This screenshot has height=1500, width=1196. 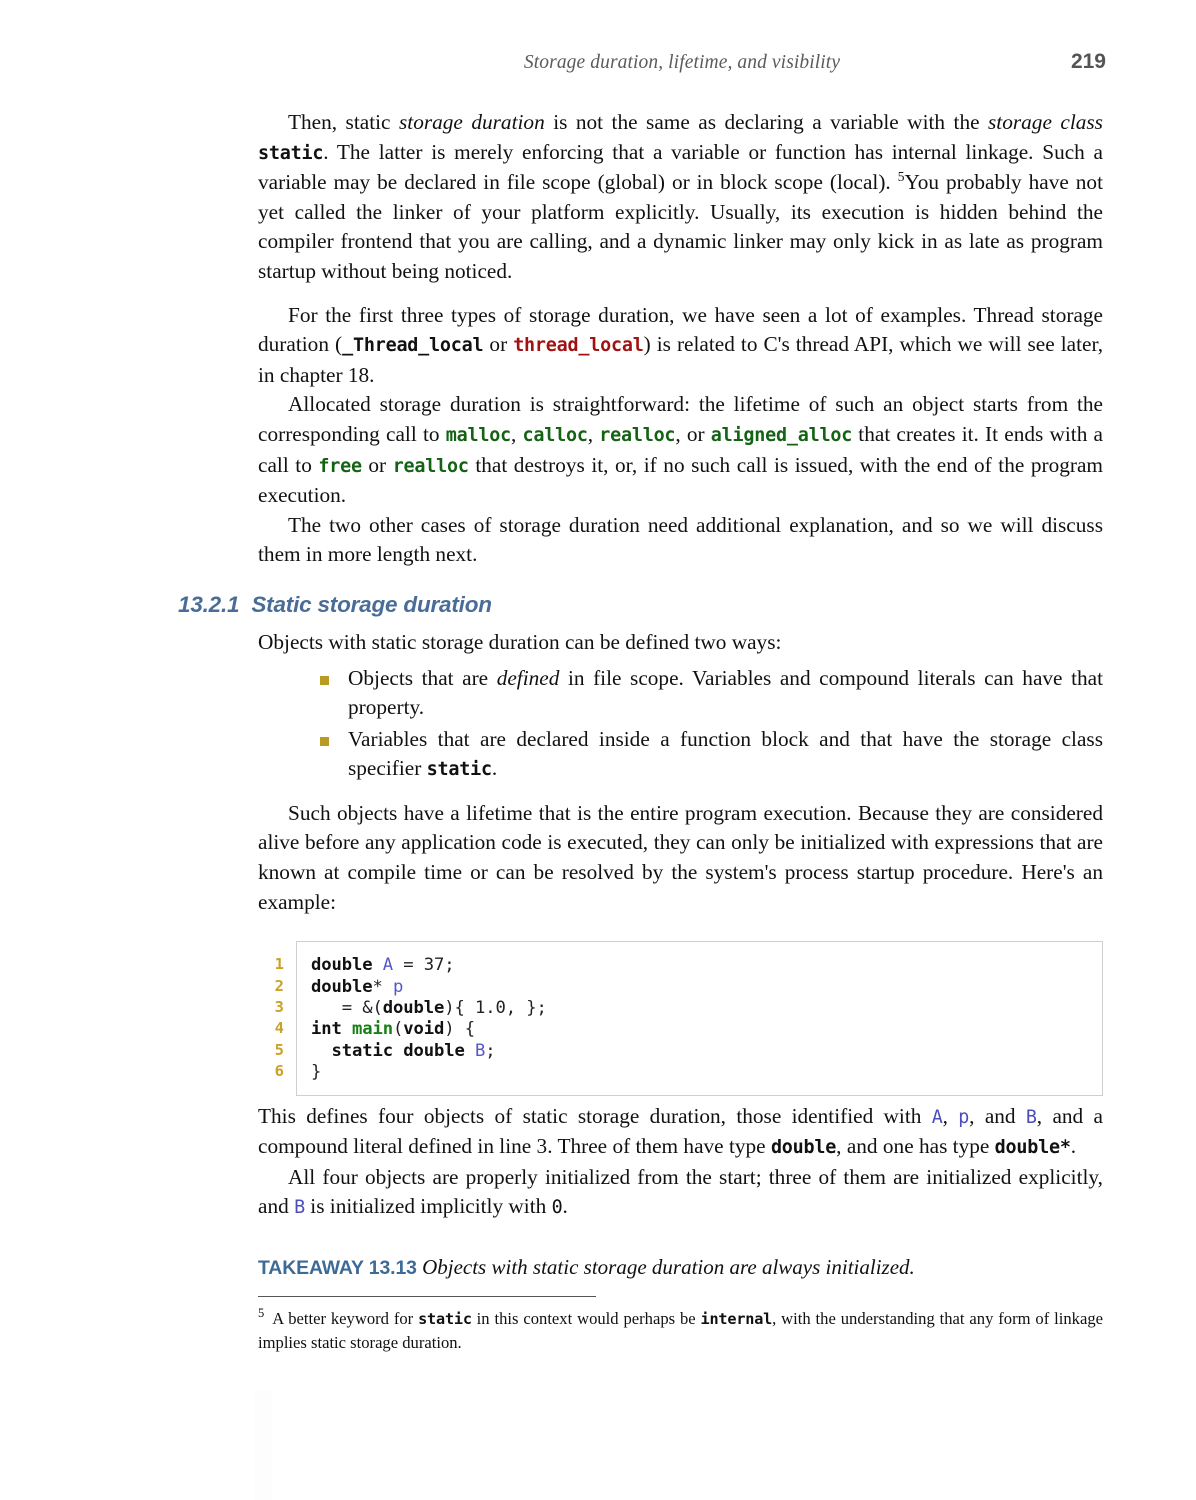 What do you see at coordinates (555, 435) in the screenshot?
I see `p3-mono-calloc: calloc` at bounding box center [555, 435].